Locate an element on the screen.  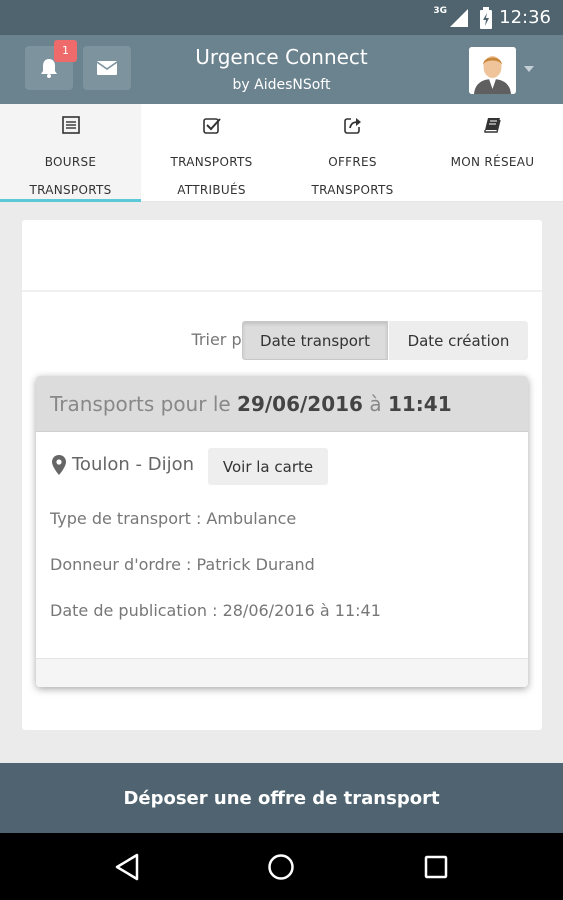
recents-square-icon is located at coordinates (436, 867).